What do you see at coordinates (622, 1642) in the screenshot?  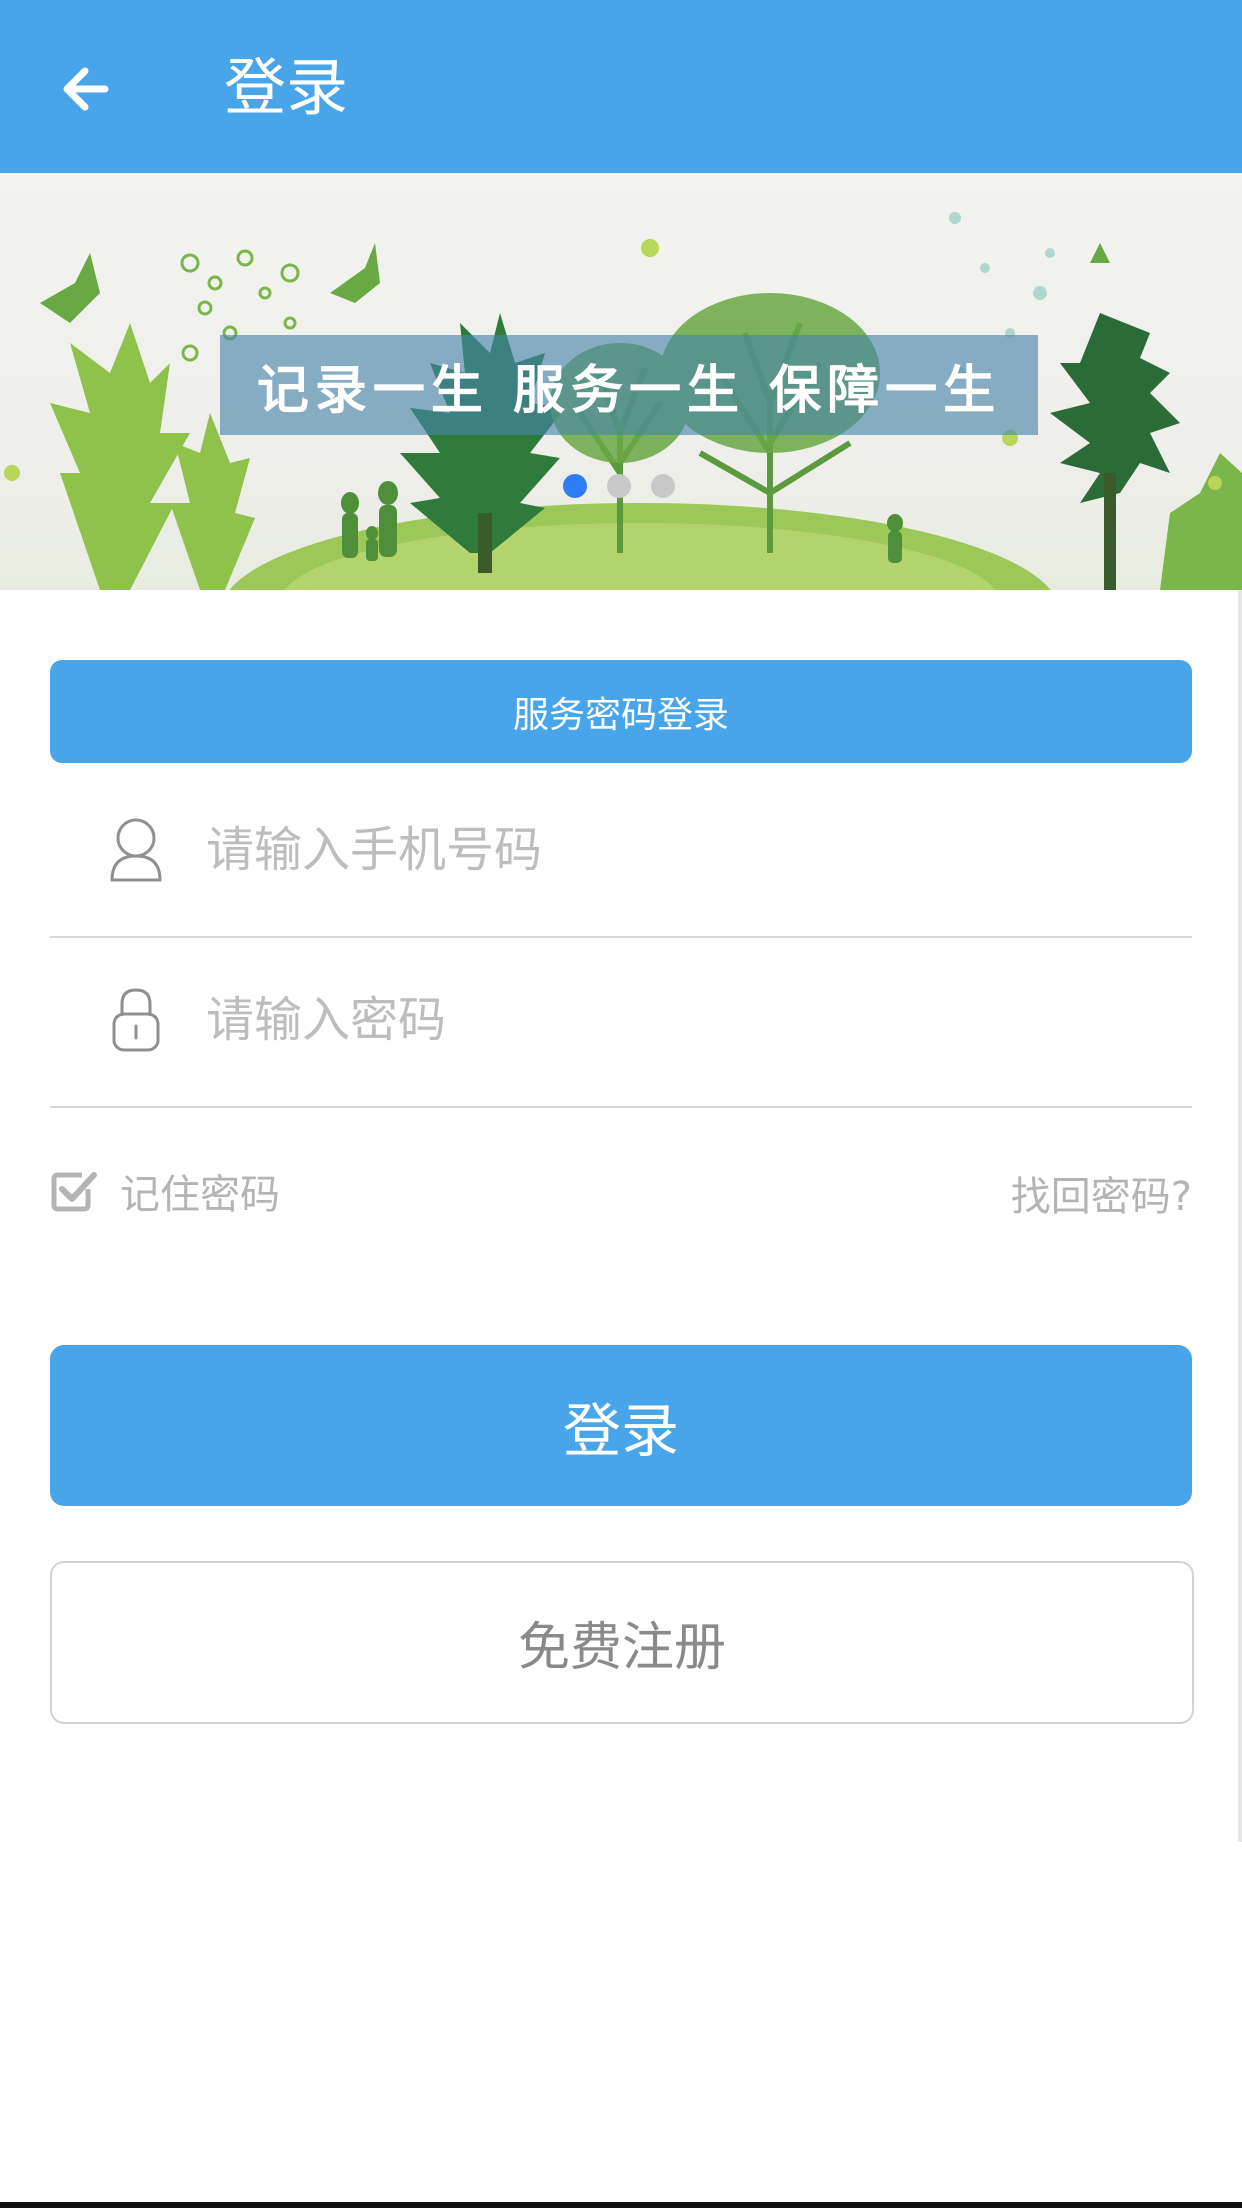 I see `register-button: 免费注册` at bounding box center [622, 1642].